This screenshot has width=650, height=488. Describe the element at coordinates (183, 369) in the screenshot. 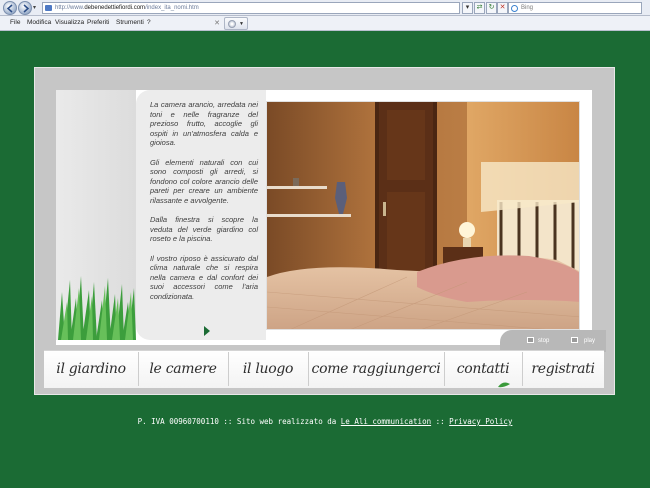

I see `nav-le-camere: le camere` at that location.